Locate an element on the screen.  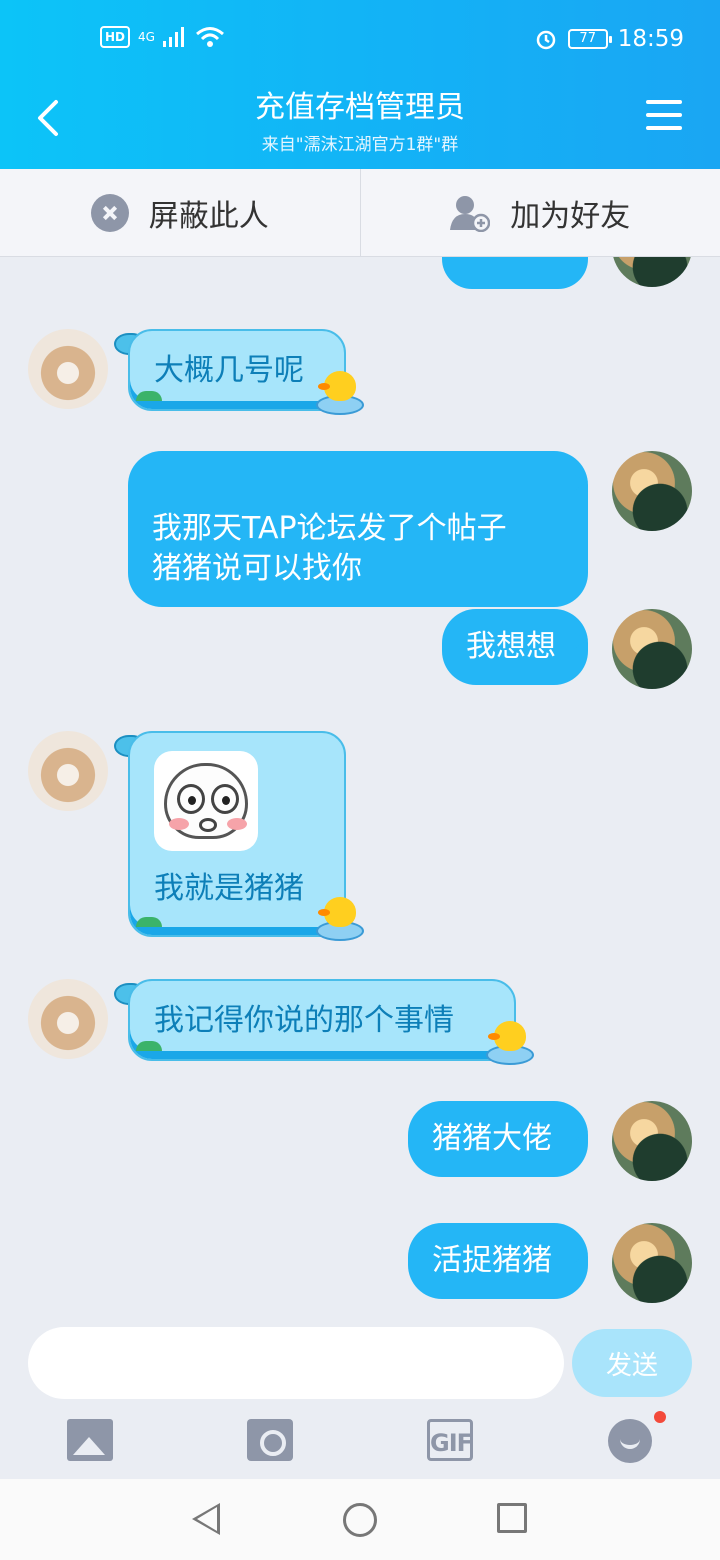
message-input is located at coordinates (296, 1363).